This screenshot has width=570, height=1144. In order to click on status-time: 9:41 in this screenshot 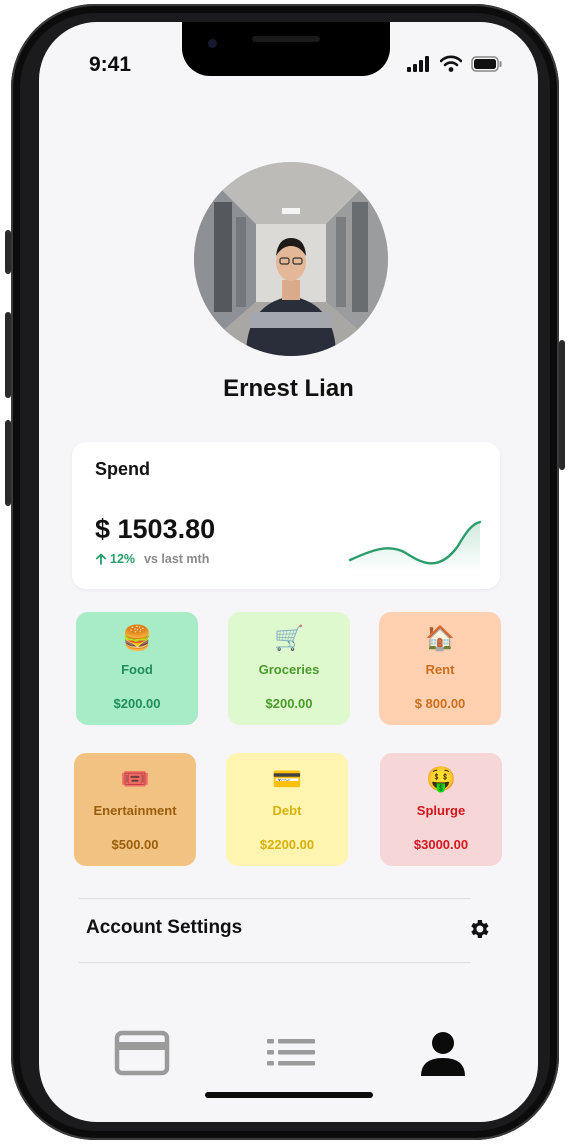, I will do `click(110, 64)`.